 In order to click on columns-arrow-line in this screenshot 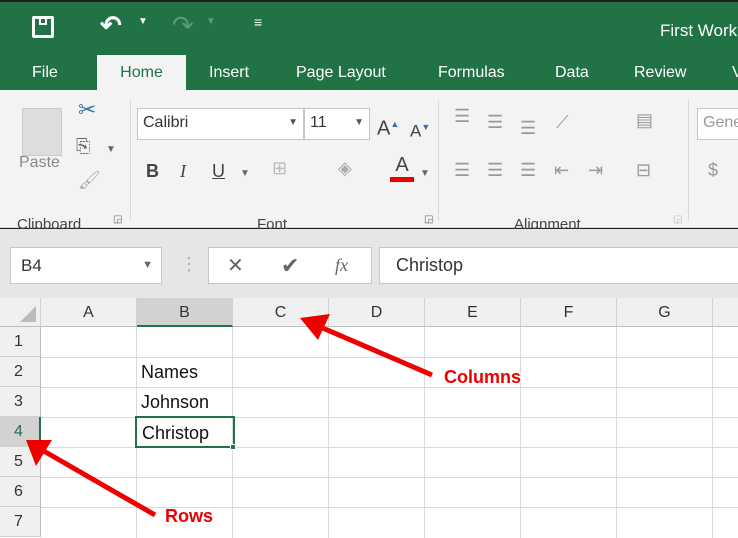, I will do `click(375, 350)`.